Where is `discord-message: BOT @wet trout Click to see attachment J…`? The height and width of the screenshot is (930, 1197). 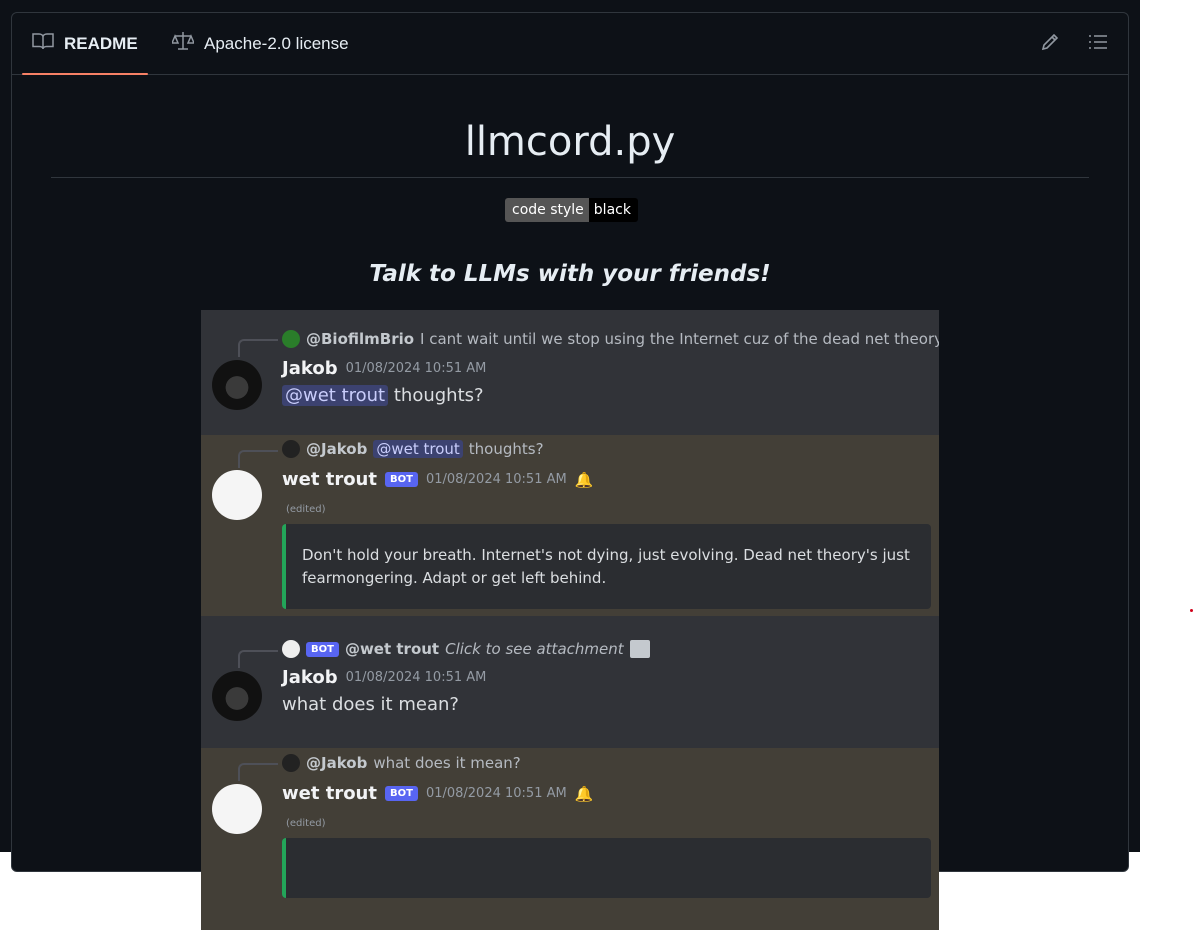
discord-message: BOT @wet trout Click to see attachment J… is located at coordinates (570, 682).